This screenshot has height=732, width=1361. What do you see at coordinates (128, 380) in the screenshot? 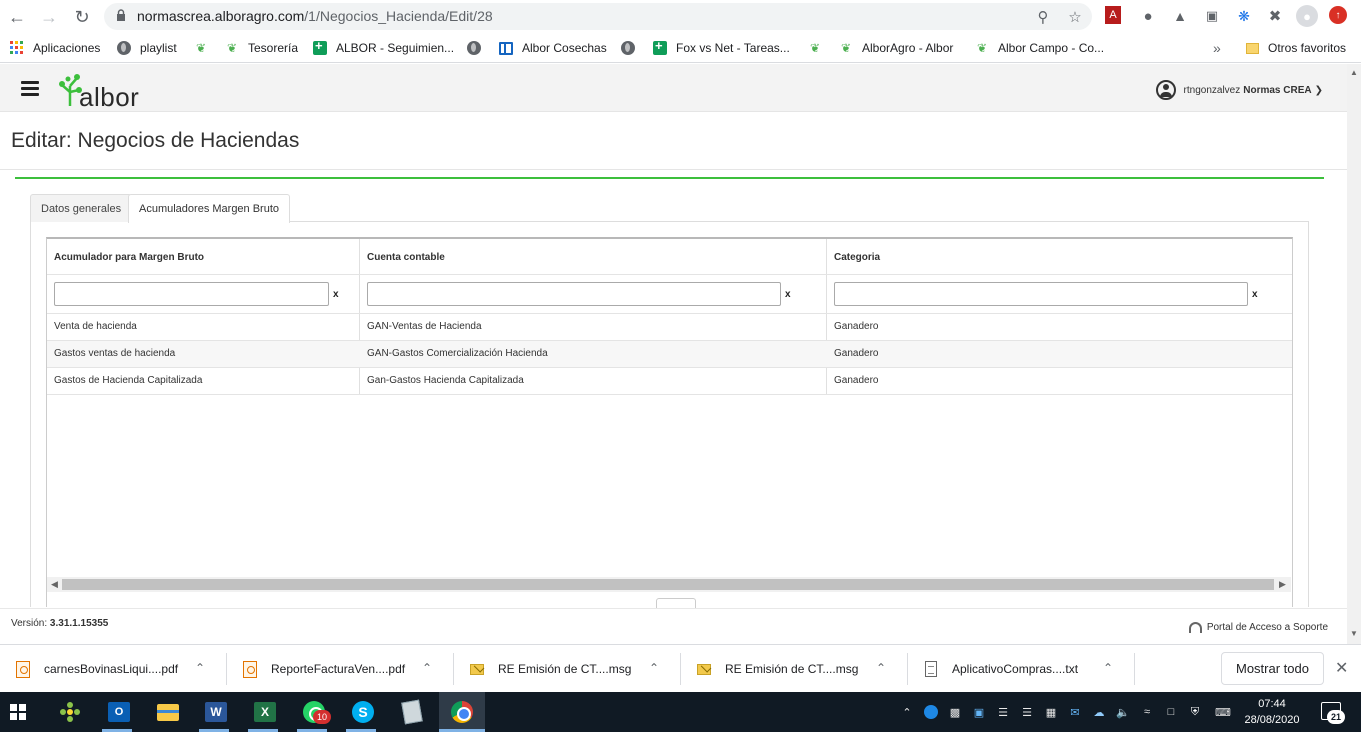
I see `table-cell: Gastos de Hacienda Capitalizada` at bounding box center [128, 380].